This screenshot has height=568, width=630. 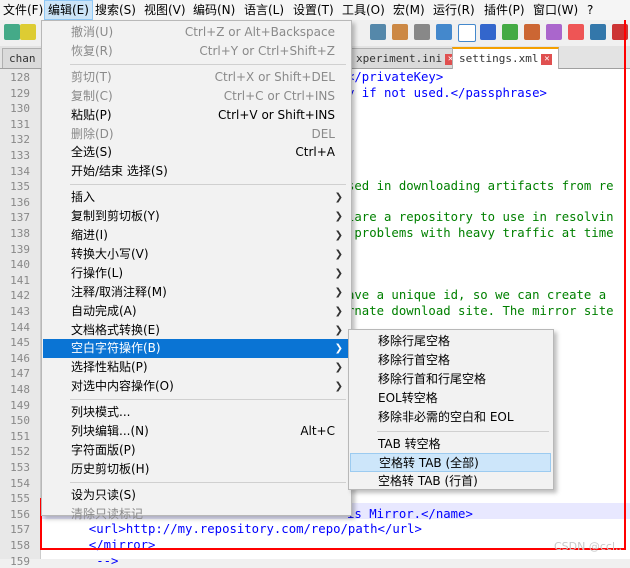 I want to click on edit-menu-item: 粘贴(P) Ctrl+V or Shift+INS, so click(x=196, y=115).